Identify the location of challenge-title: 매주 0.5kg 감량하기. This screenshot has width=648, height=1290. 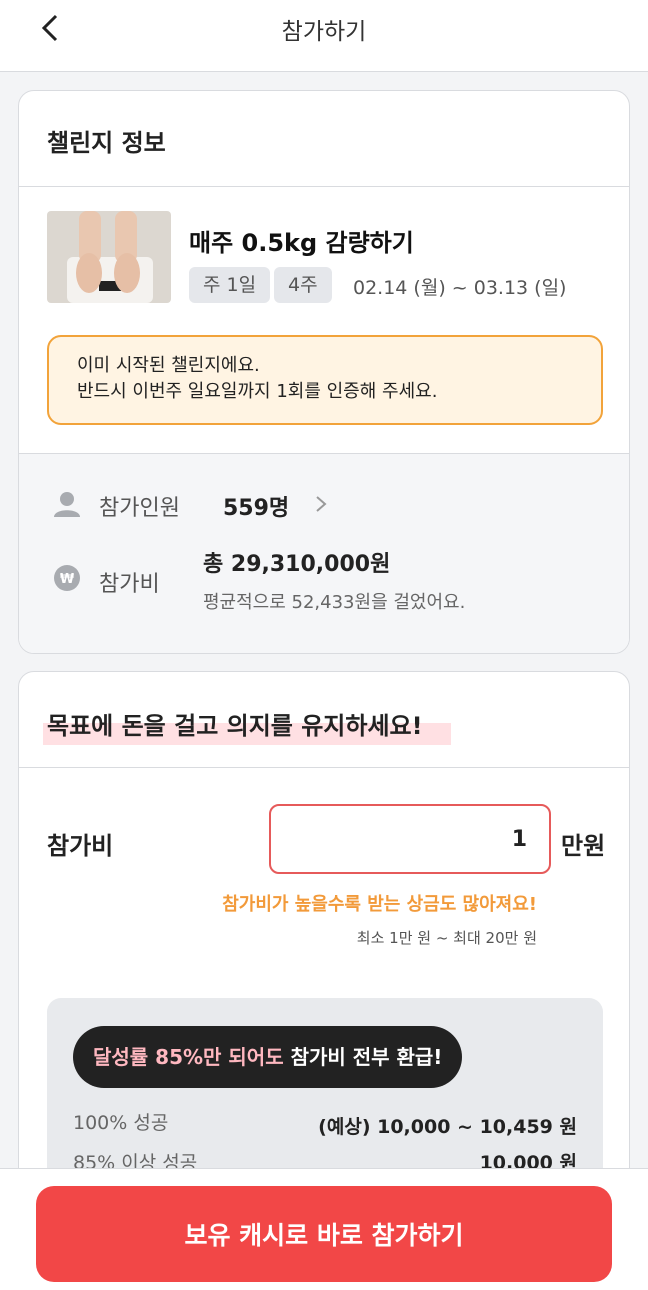
(301, 243).